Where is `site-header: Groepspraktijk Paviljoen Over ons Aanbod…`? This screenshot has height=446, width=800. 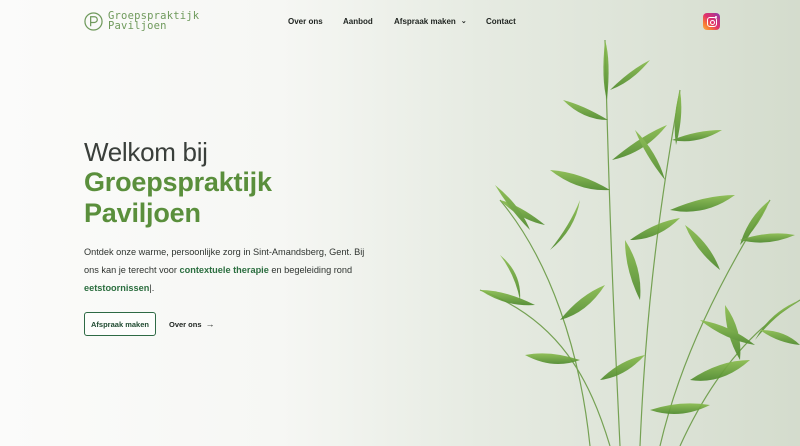
site-header: Groepspraktijk Paviljoen Over ons Aanbod… is located at coordinates (400, 22).